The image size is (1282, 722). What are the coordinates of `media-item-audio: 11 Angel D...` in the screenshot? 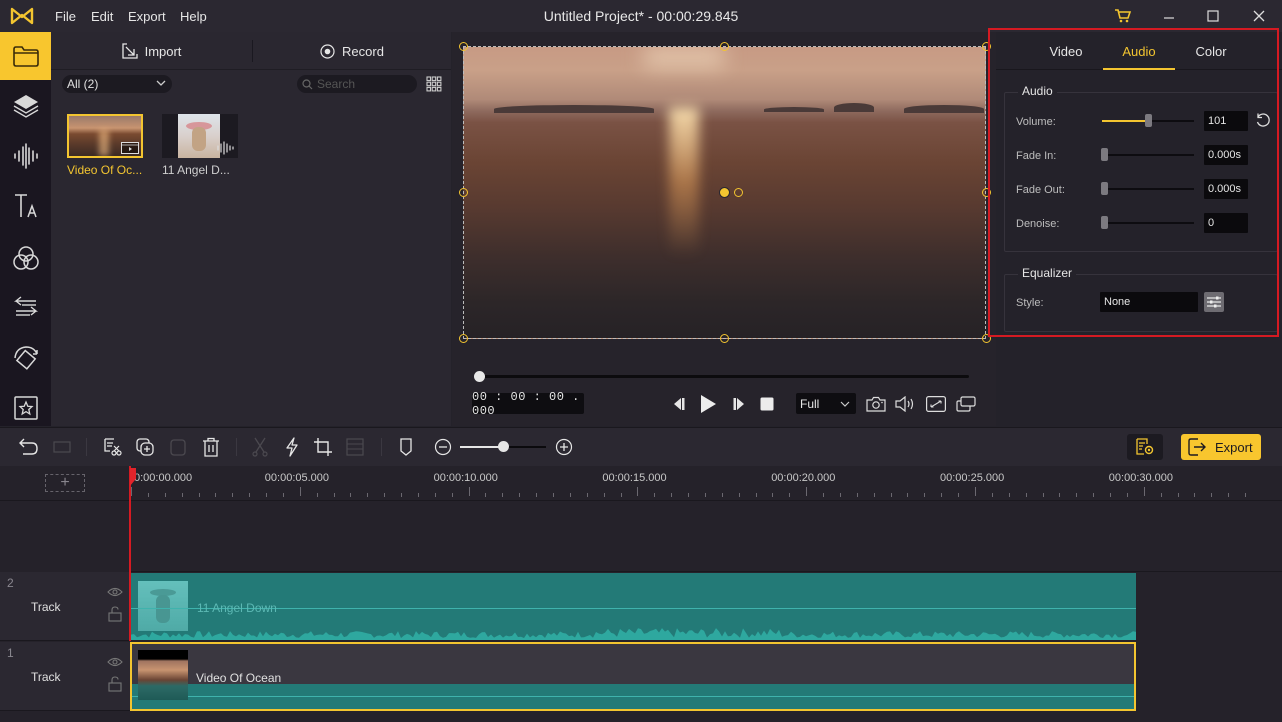 It's located at (200, 145).